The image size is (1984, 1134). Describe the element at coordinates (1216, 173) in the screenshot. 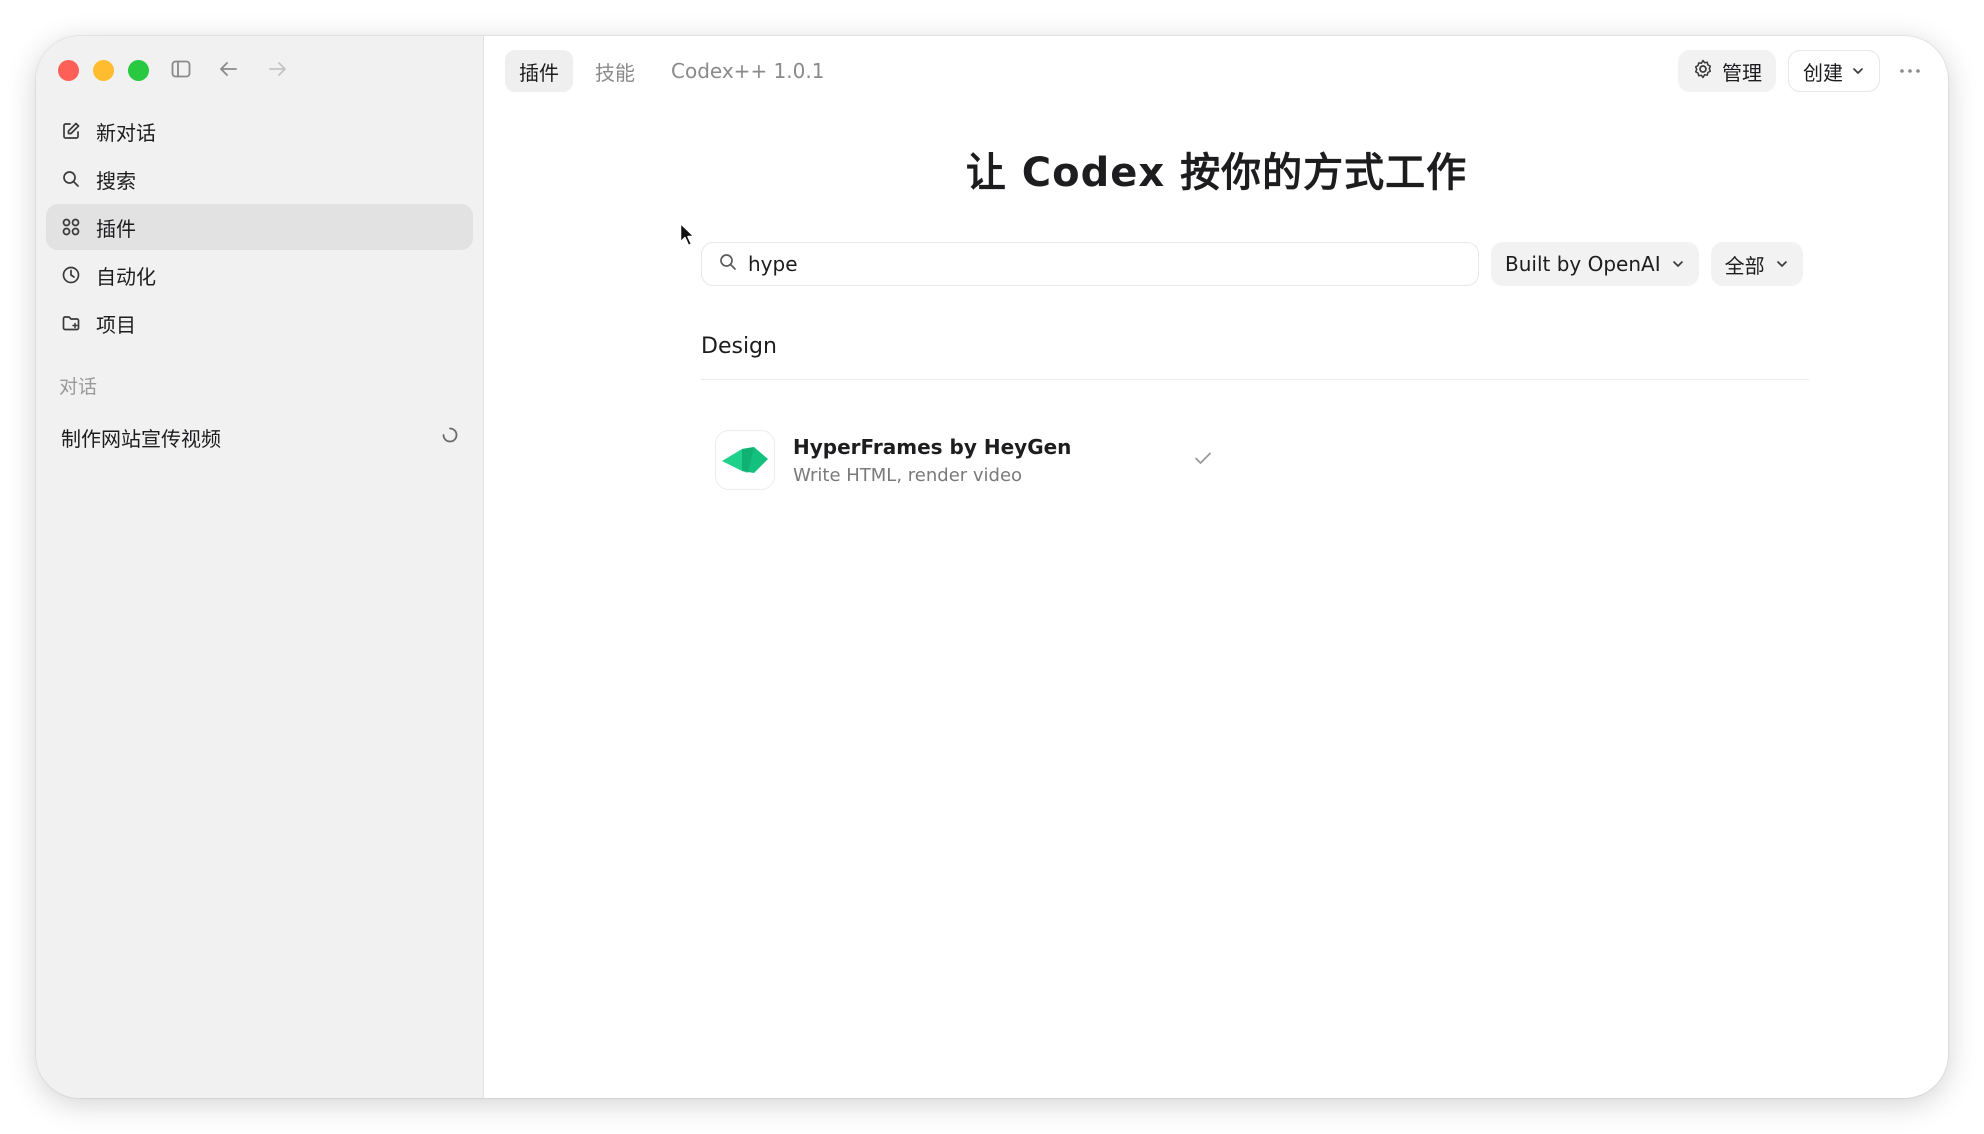

I see `page-title: 让 Codex 按你的方式工作` at that location.